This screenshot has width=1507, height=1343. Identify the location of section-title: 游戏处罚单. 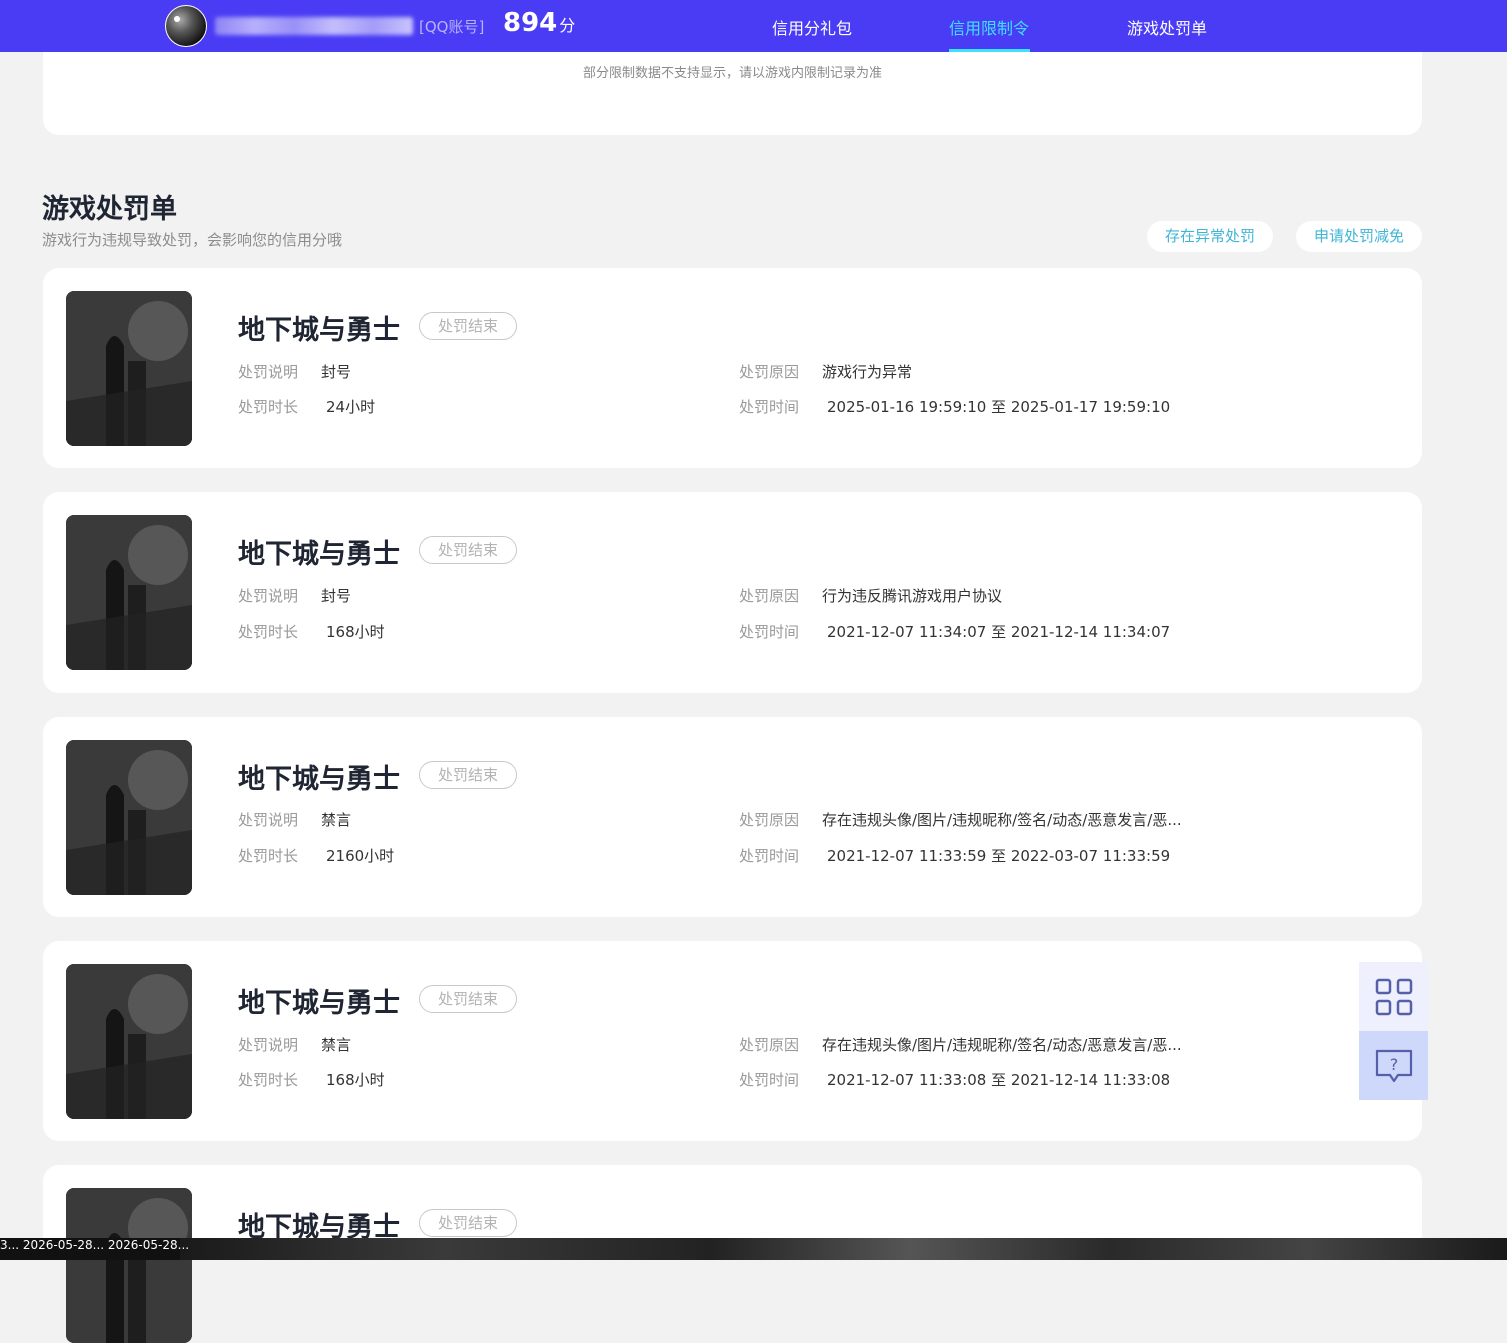
(109, 209).